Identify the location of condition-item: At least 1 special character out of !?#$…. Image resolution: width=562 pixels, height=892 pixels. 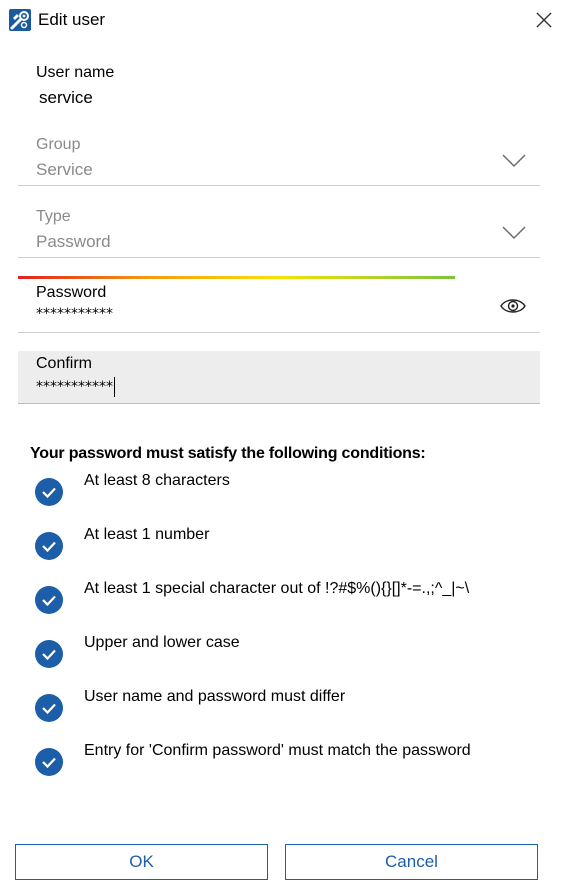
(285, 598).